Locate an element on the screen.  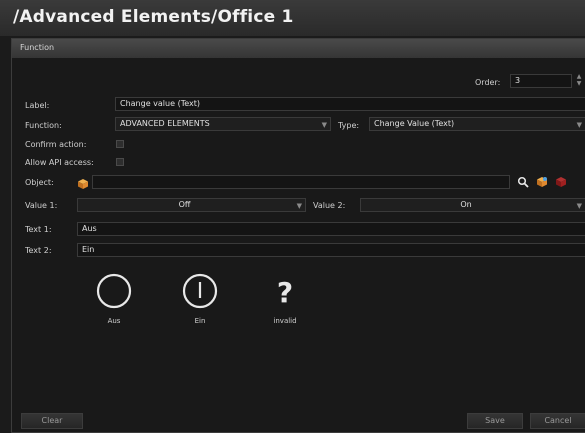
title-bar: /Advanced Elements/Office 1 is located at coordinates (292, 18).